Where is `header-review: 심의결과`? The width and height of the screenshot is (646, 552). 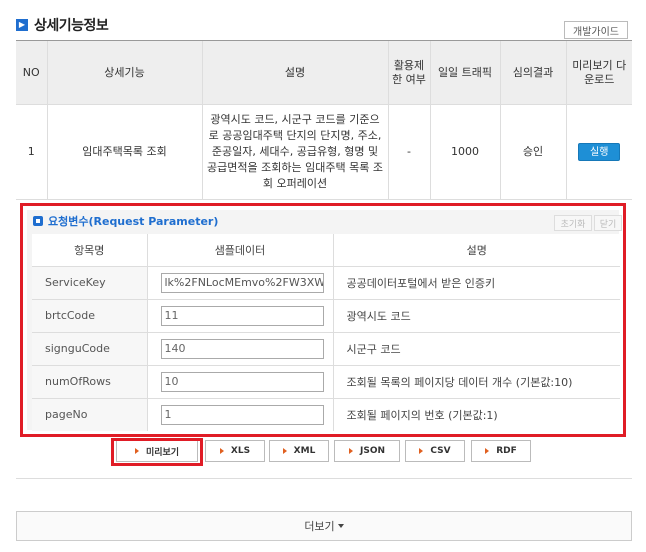 header-review: 심의결과 is located at coordinates (532, 72).